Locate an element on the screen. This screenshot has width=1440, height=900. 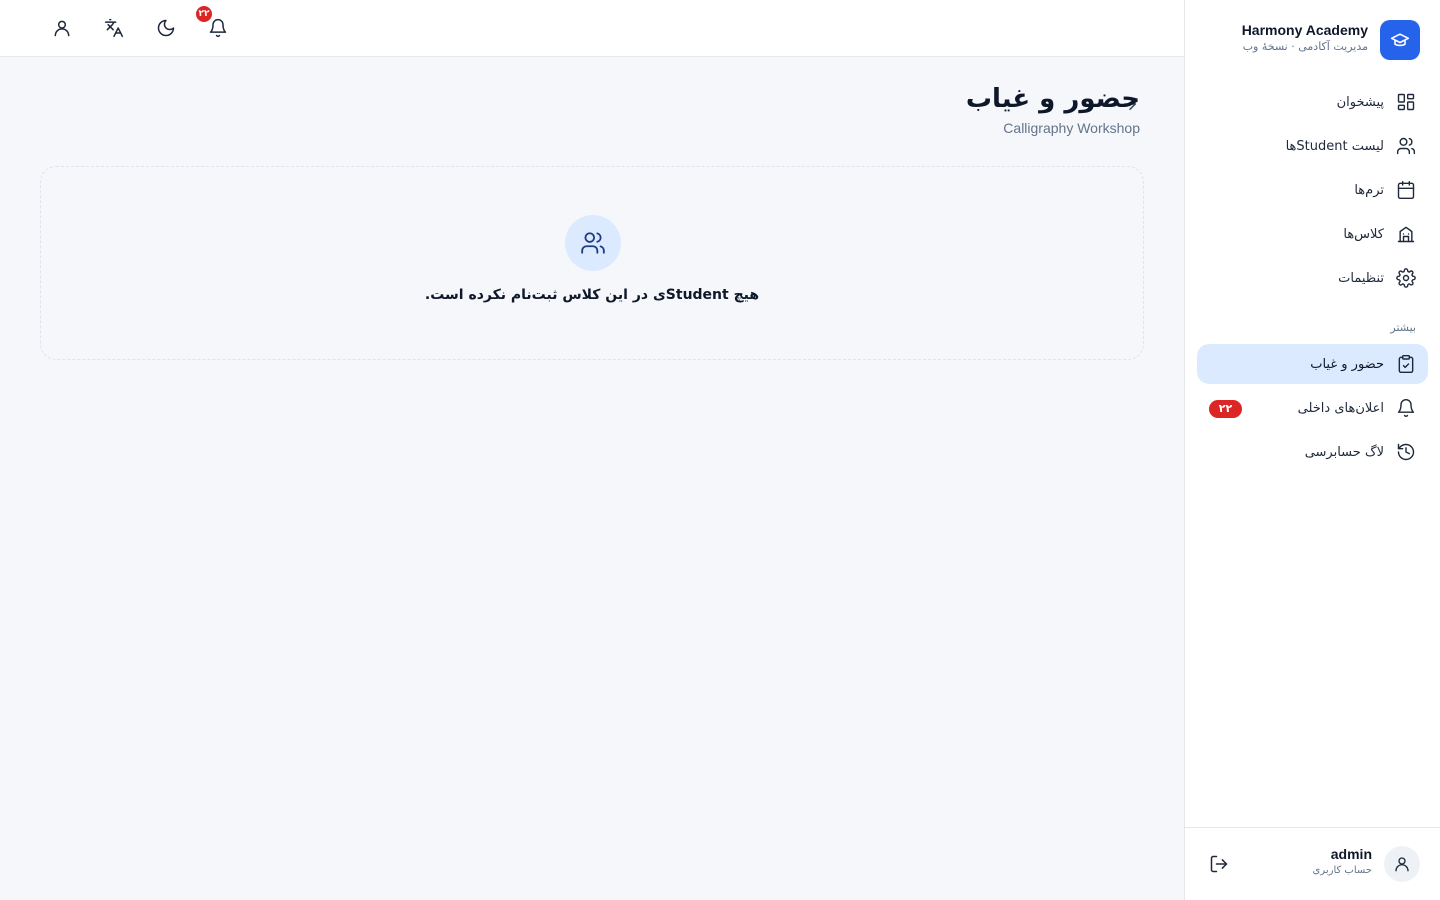
notifications-button: ۲۲ is located at coordinates (214, 24).